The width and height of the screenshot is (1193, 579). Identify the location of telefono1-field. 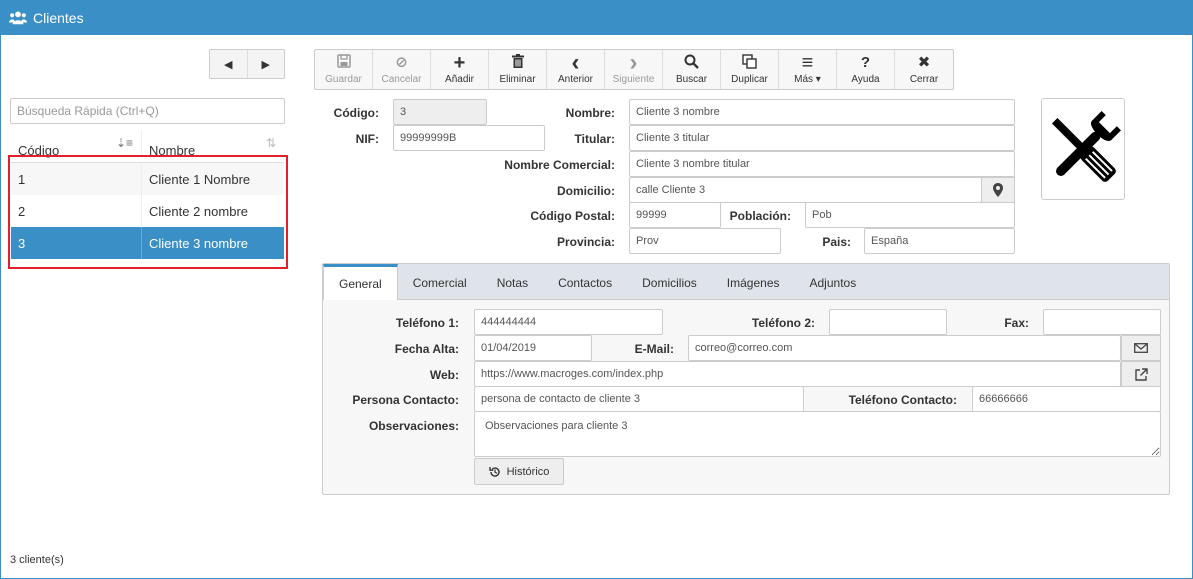
(568, 322).